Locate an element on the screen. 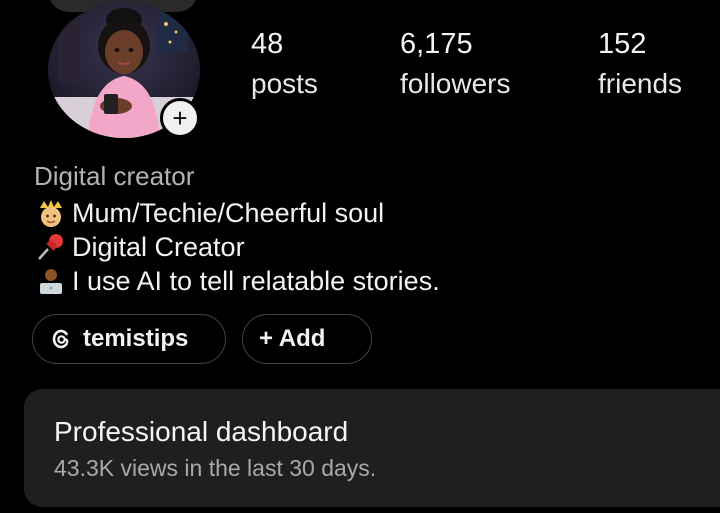 This screenshot has height=513, width=720. plus-icon: + is located at coordinates (180, 118).